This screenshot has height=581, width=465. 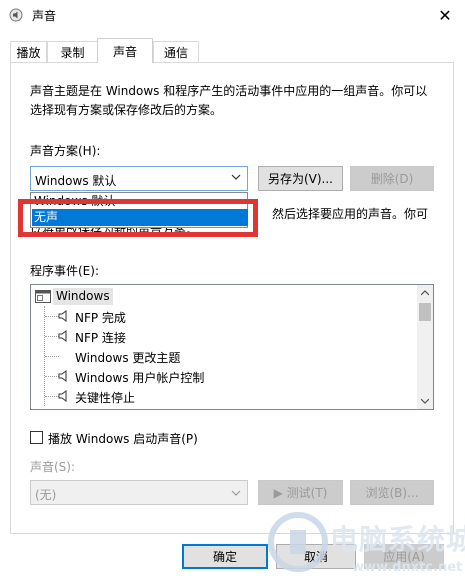 What do you see at coordinates (350, 214) in the screenshot?
I see `hint-line-1-suffix: 然后选择要应用的声音。你可` at bounding box center [350, 214].